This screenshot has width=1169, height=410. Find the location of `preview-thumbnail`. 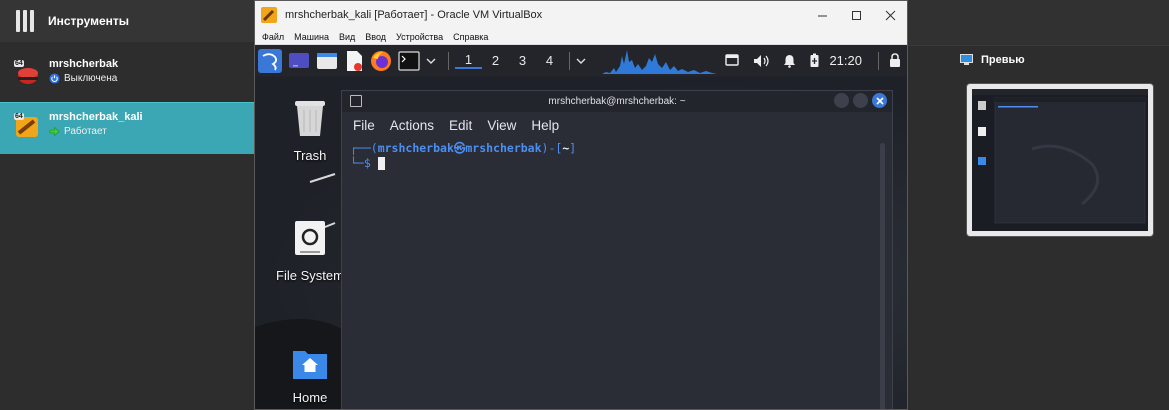

preview-thumbnail is located at coordinates (1060, 160).